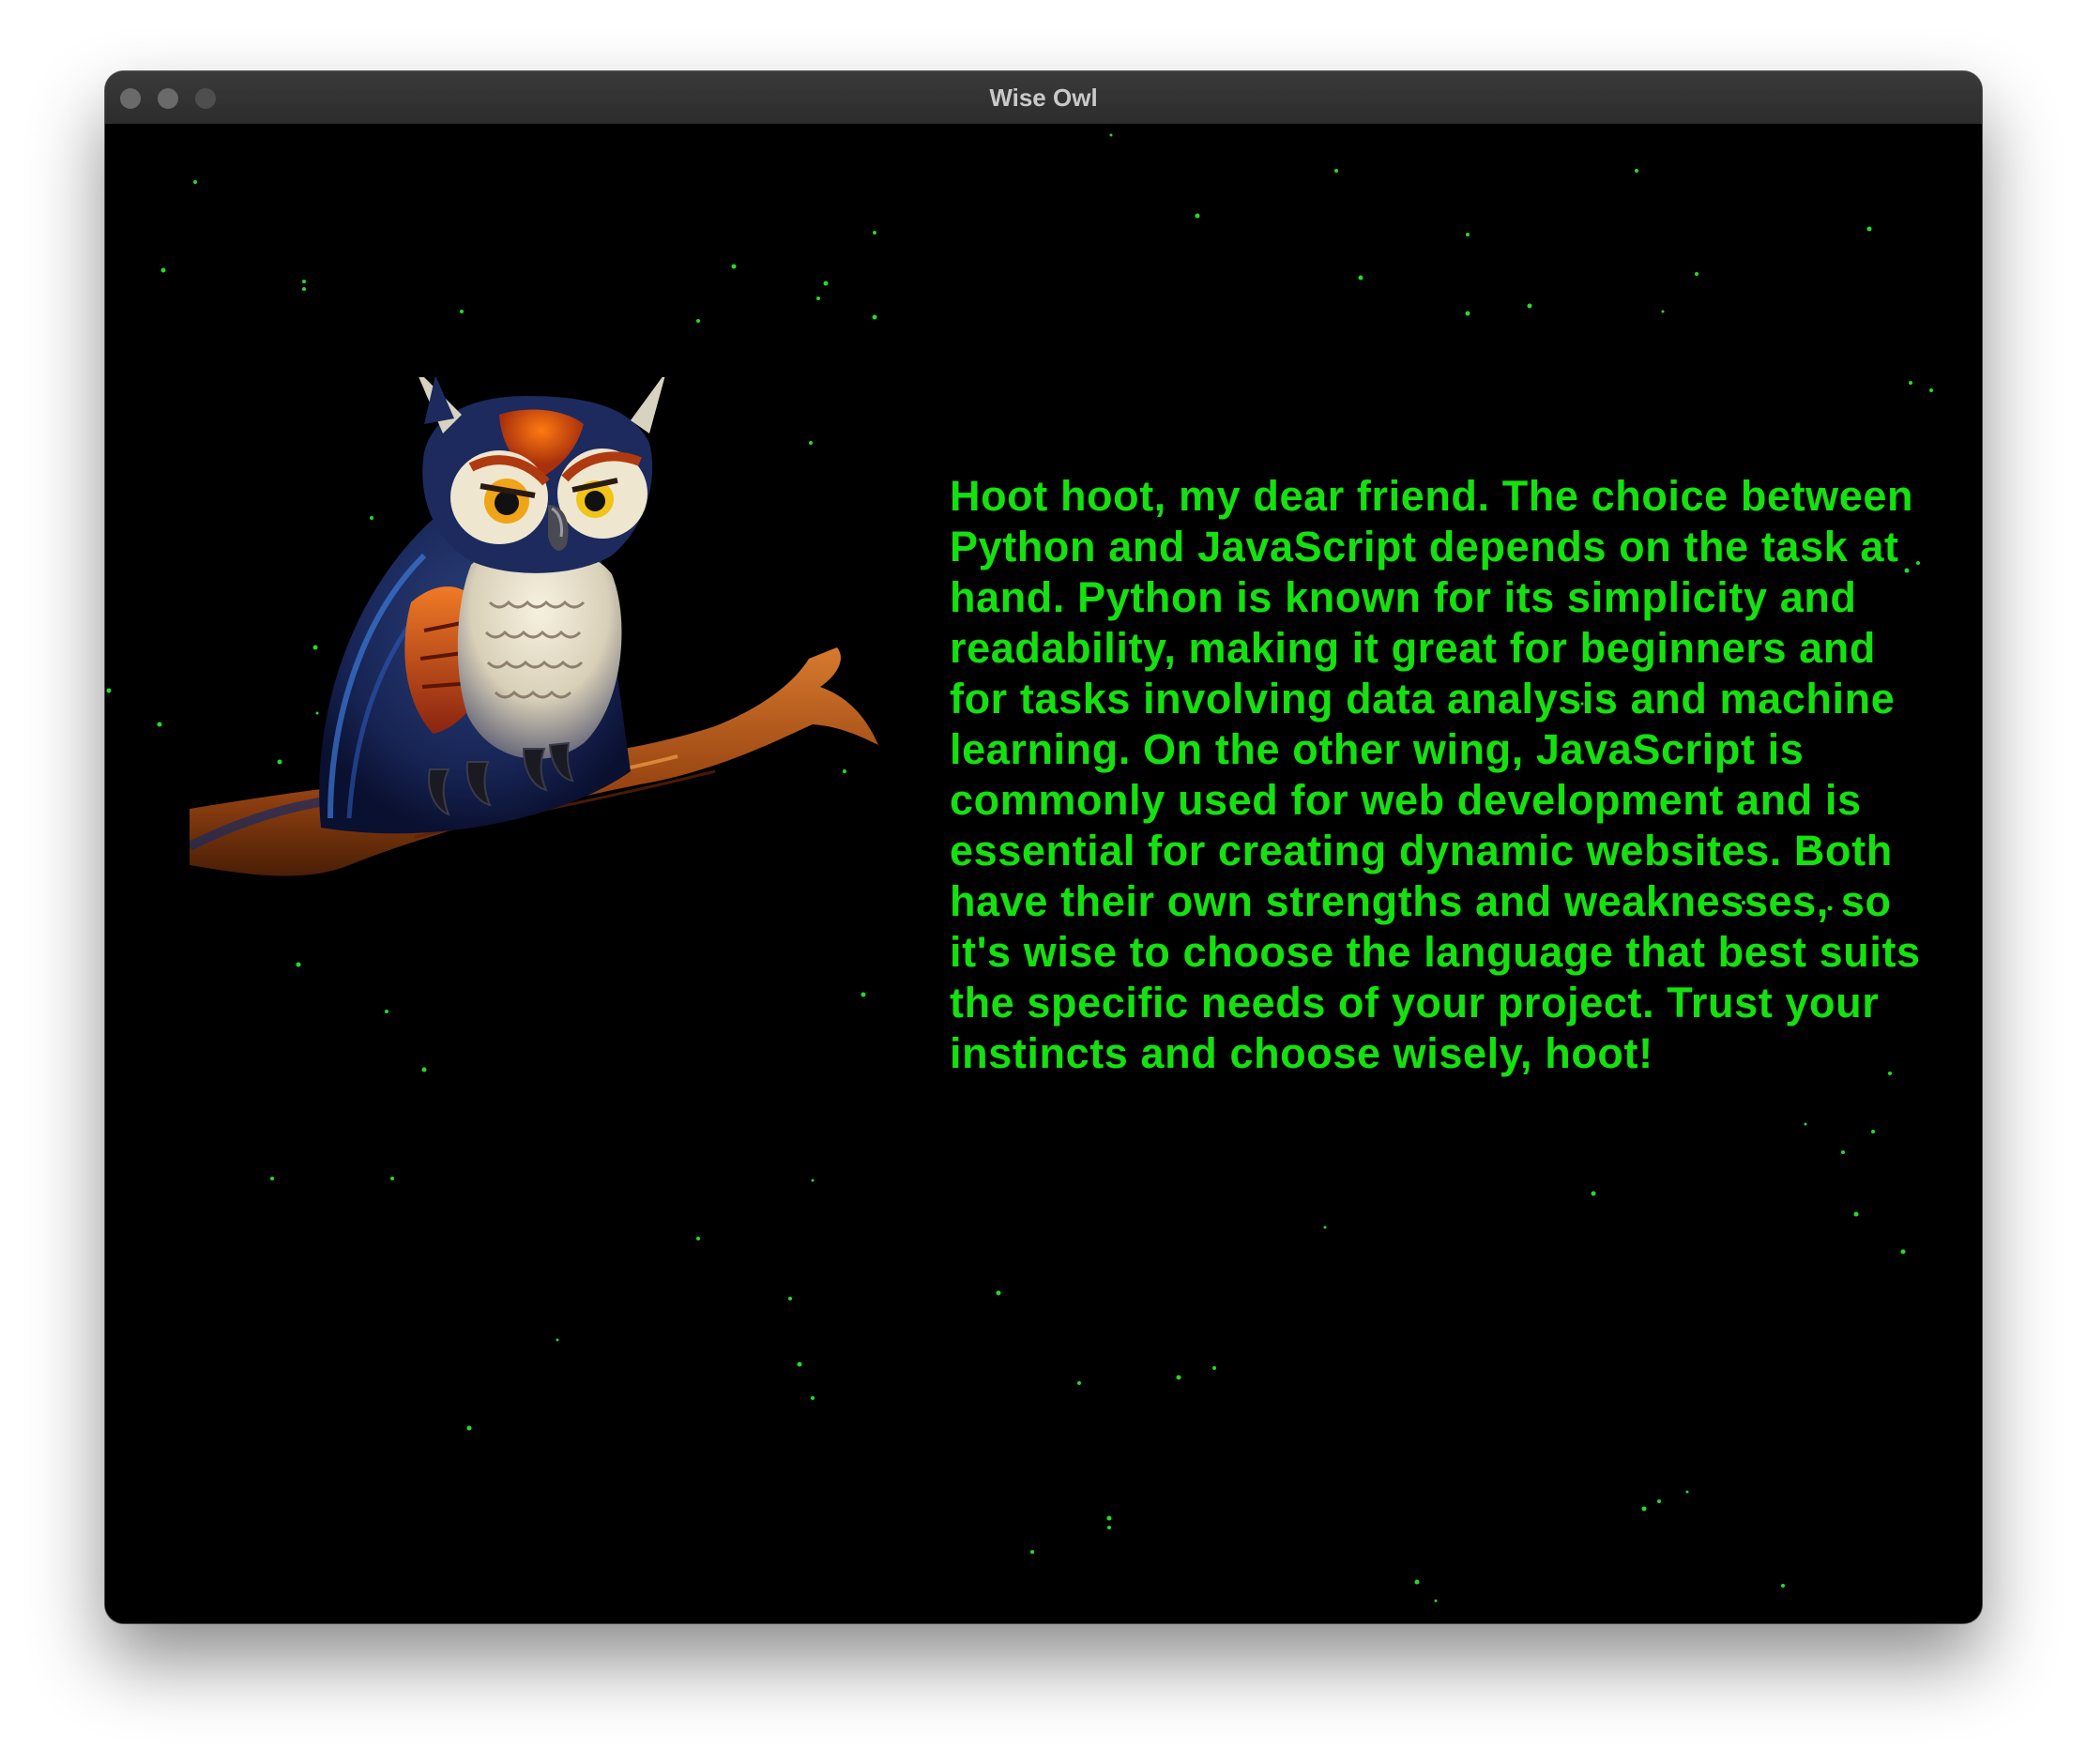  I want to click on close-button, so click(130, 98).